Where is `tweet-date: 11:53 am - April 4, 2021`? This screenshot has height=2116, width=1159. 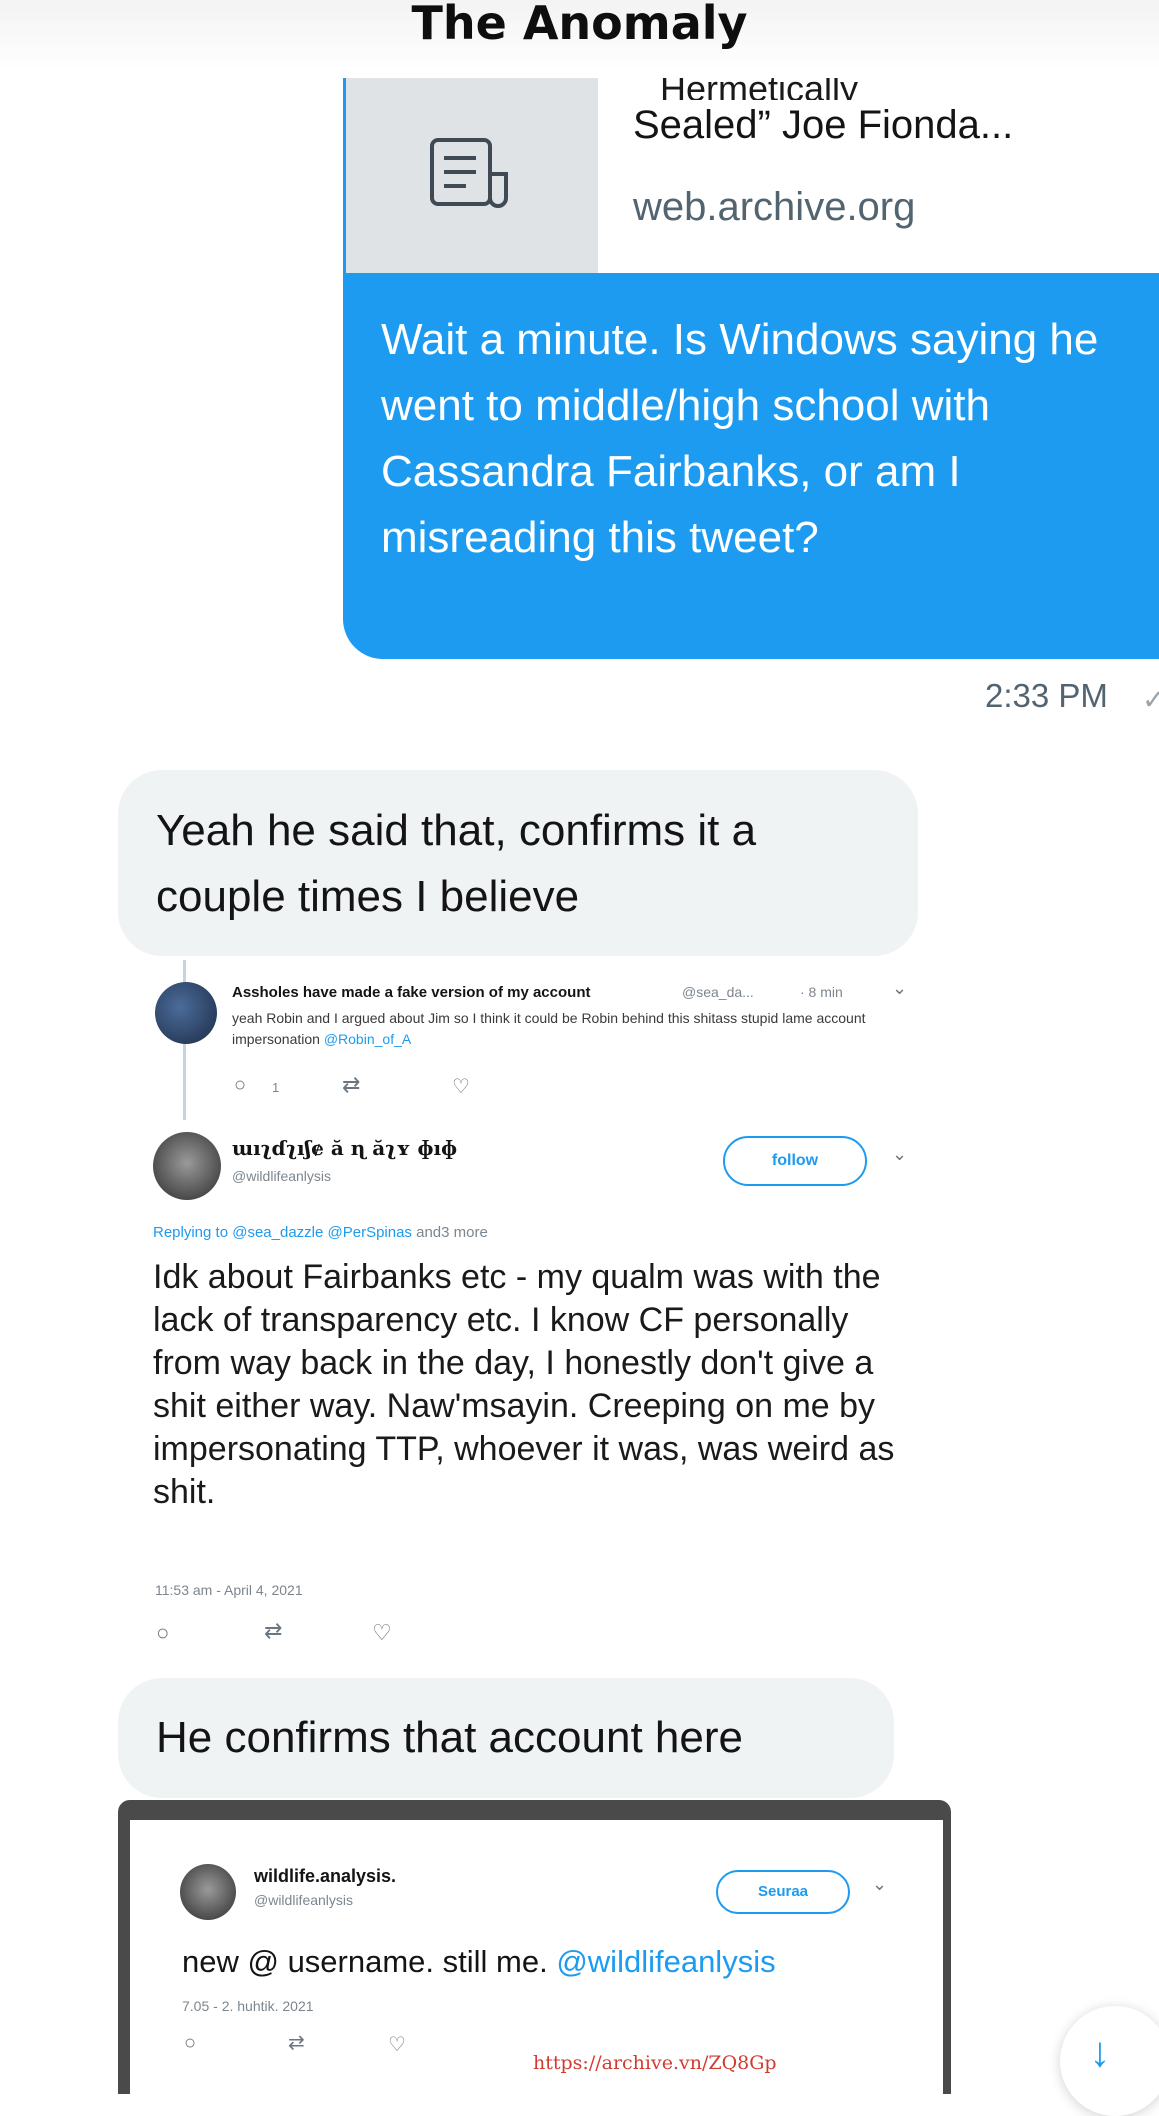 tweet-date: 11:53 am - April 4, 2021 is located at coordinates (229, 1590).